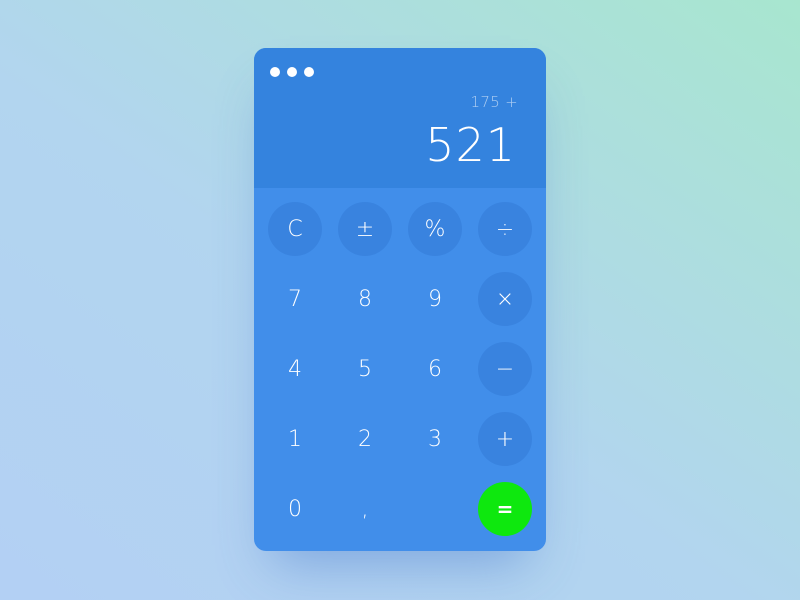 The image size is (800, 600). I want to click on percent-button: %, so click(435, 229).